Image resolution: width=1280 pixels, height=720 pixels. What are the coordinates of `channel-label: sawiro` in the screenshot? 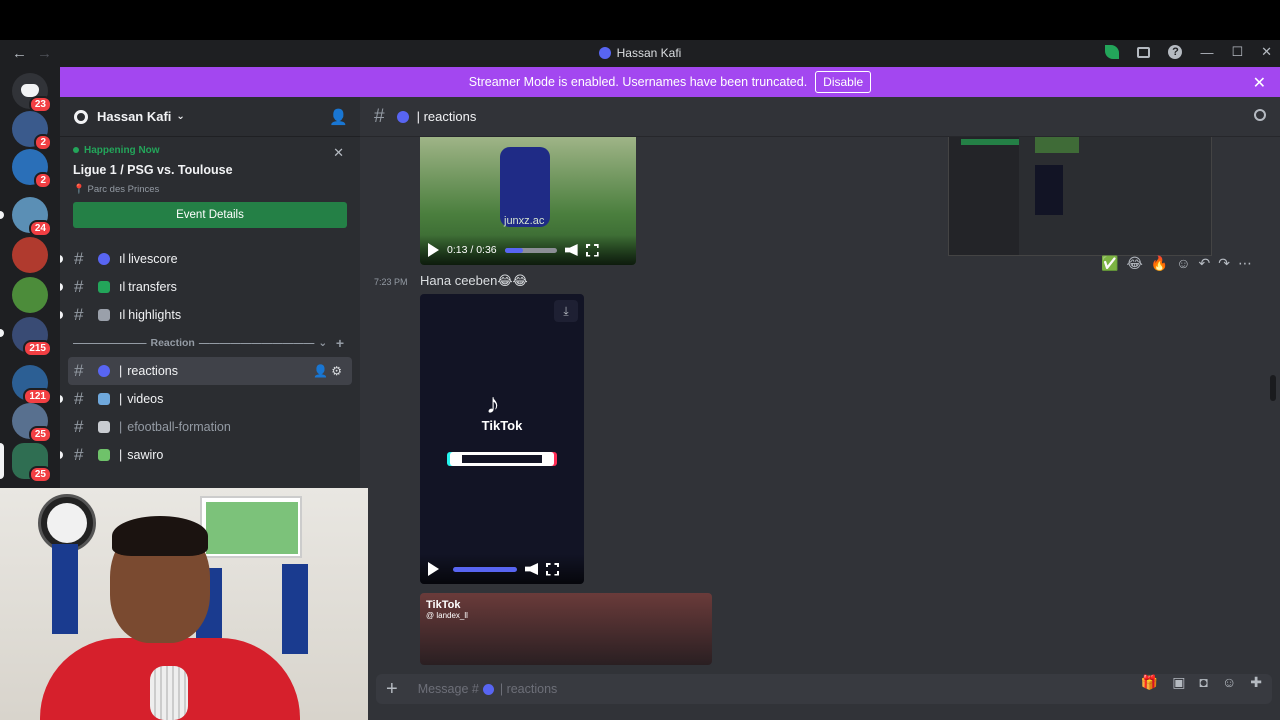 It's located at (145, 455).